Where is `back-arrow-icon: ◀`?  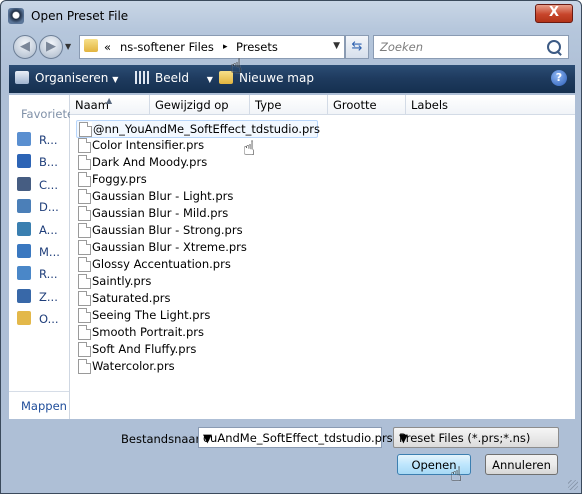
back-arrow-icon: ◀ is located at coordinates (25, 46).